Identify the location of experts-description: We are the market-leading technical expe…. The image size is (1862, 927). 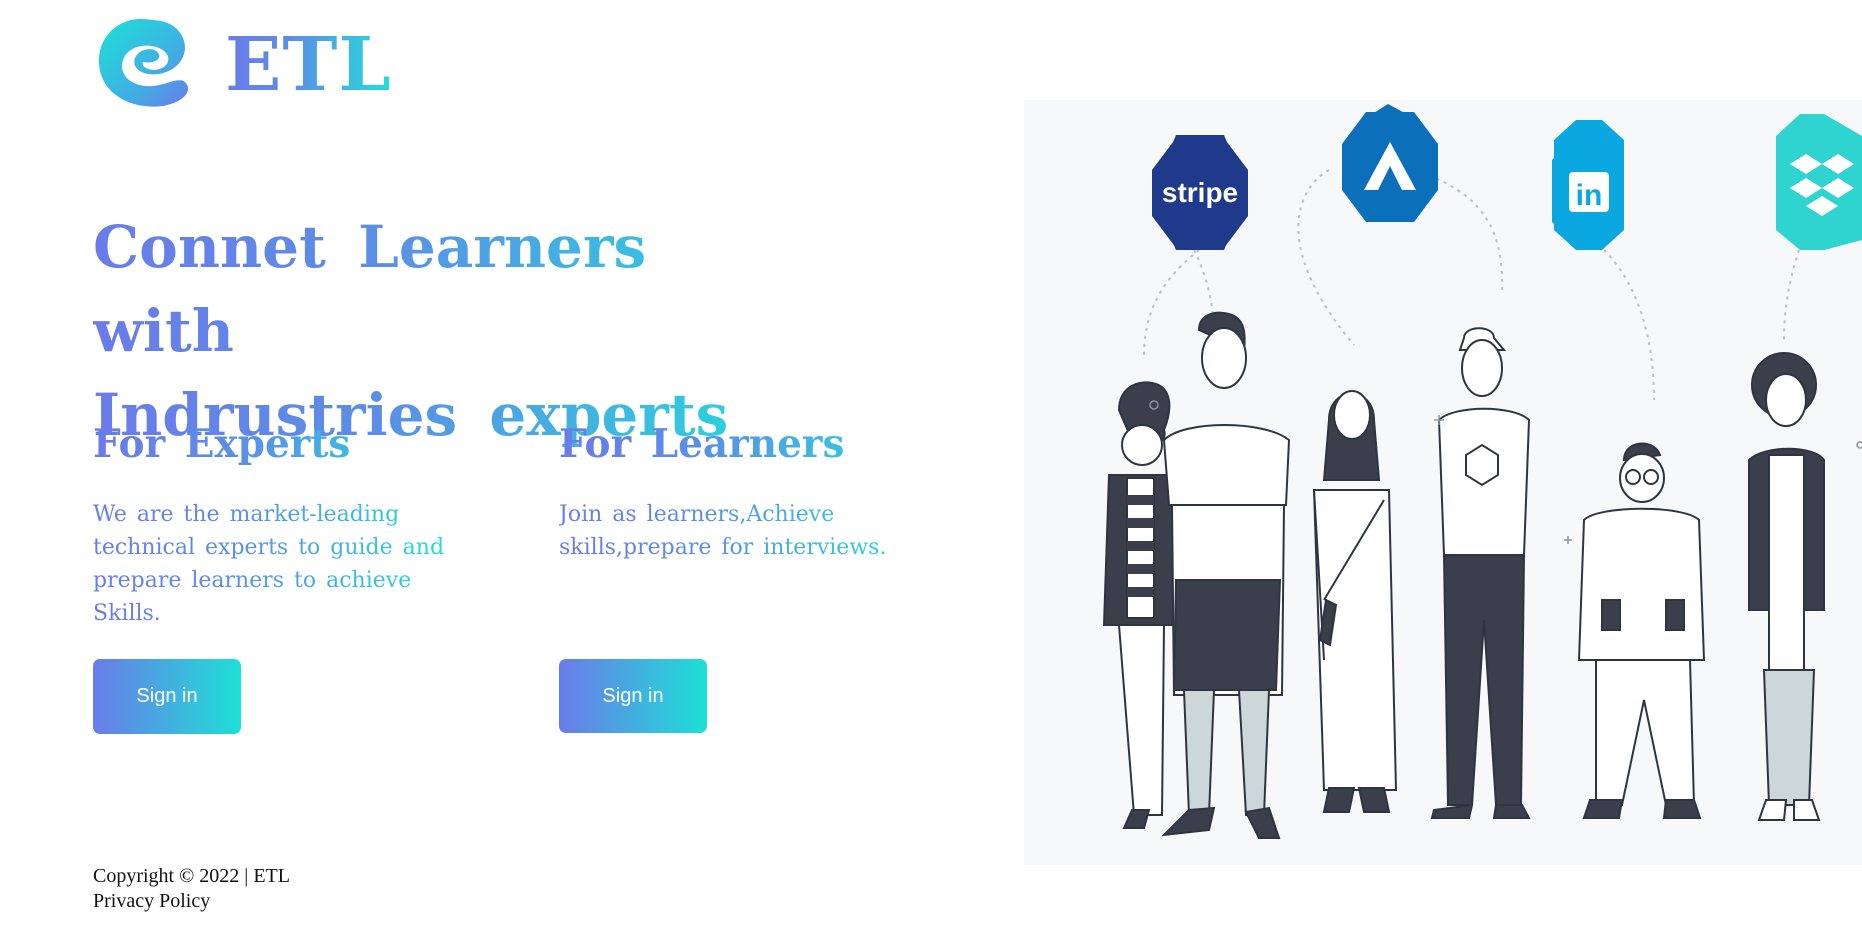
(273, 564).